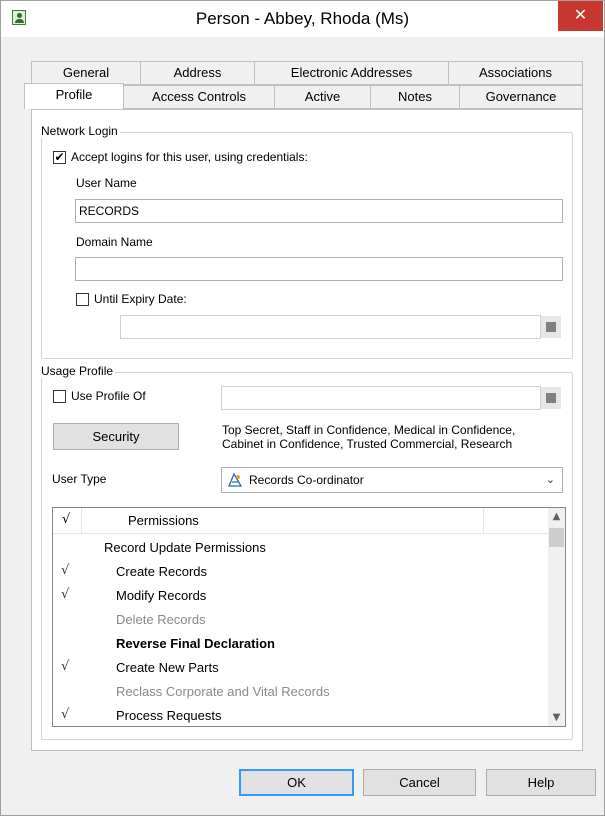  What do you see at coordinates (299, 644) in the screenshot?
I see `list-item: Reverse Final Declaration` at bounding box center [299, 644].